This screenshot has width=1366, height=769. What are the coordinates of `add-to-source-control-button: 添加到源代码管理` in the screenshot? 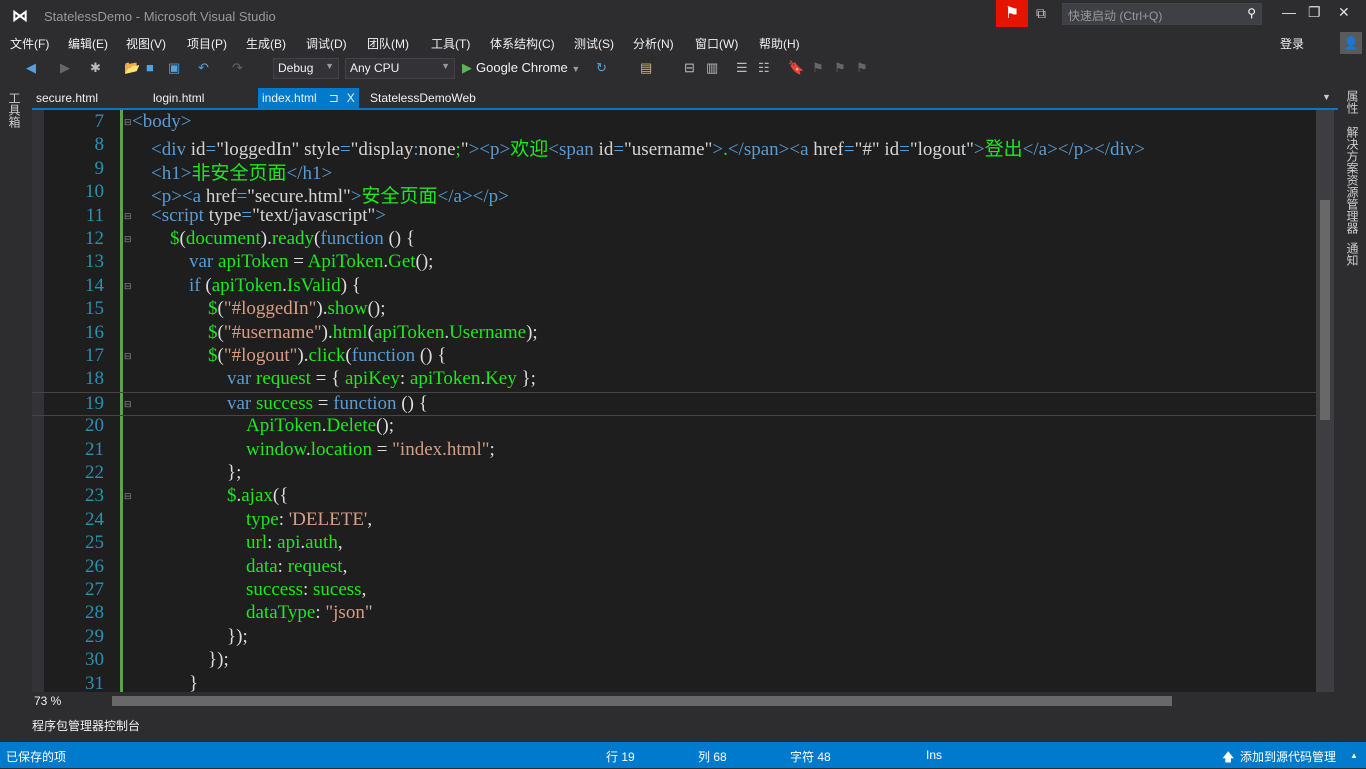 It's located at (1288, 756).